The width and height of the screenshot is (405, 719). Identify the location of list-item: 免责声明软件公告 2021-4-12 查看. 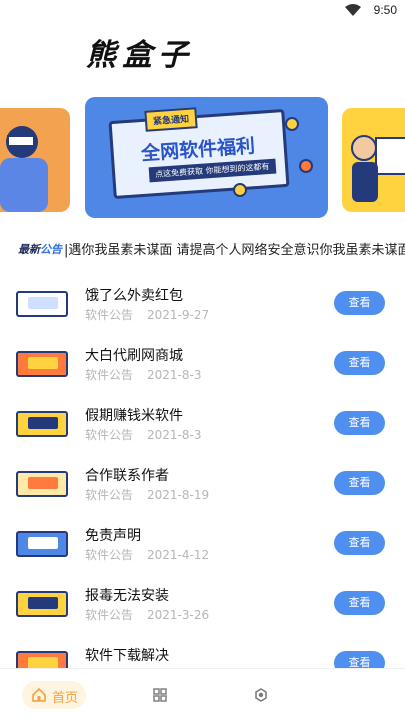
(202, 545).